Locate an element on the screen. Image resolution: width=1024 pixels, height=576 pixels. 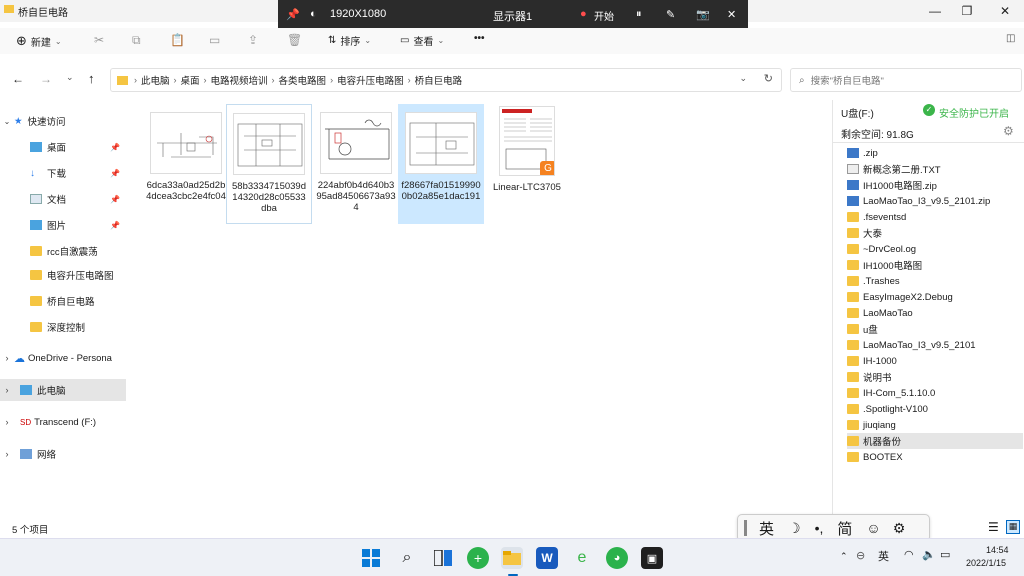
list-item: .zip is located at coordinates (935, 153).